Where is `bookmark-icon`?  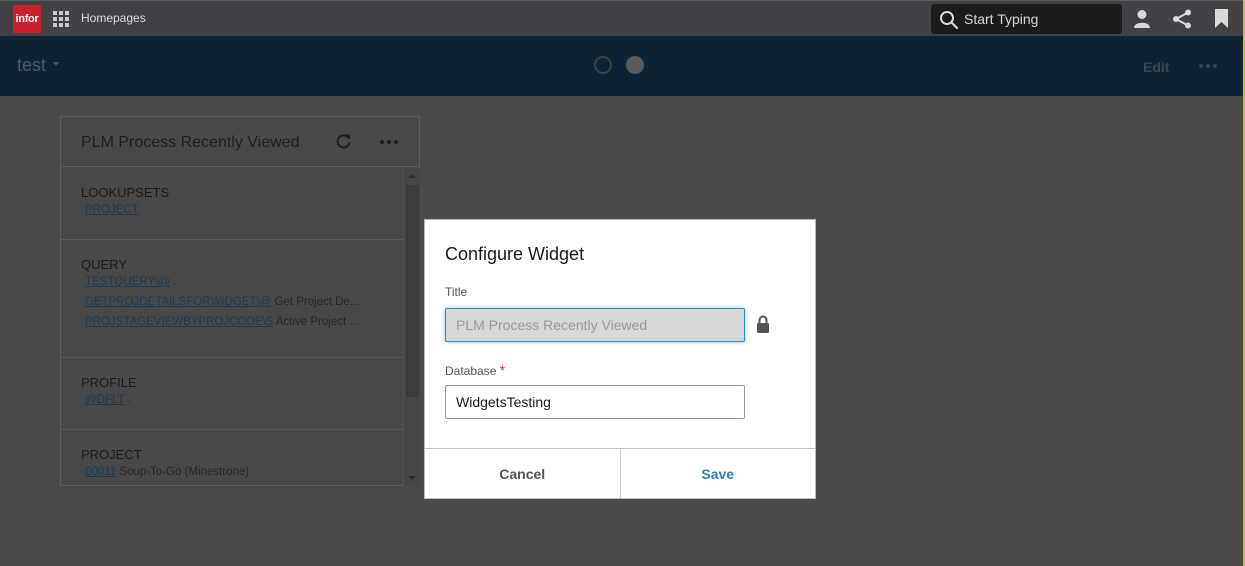
bookmark-icon is located at coordinates (1221, 18).